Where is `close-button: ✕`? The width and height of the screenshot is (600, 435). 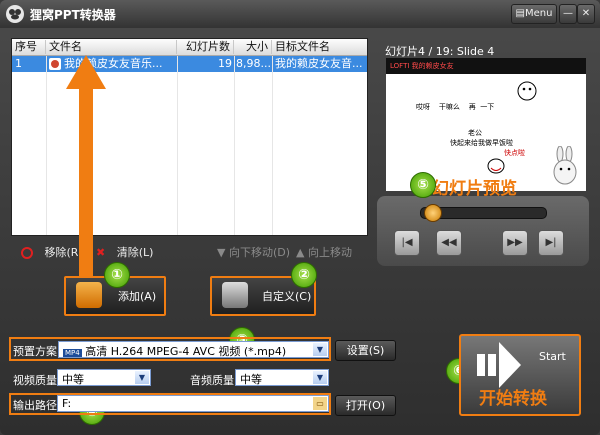
close-button: ✕ is located at coordinates (586, 14).